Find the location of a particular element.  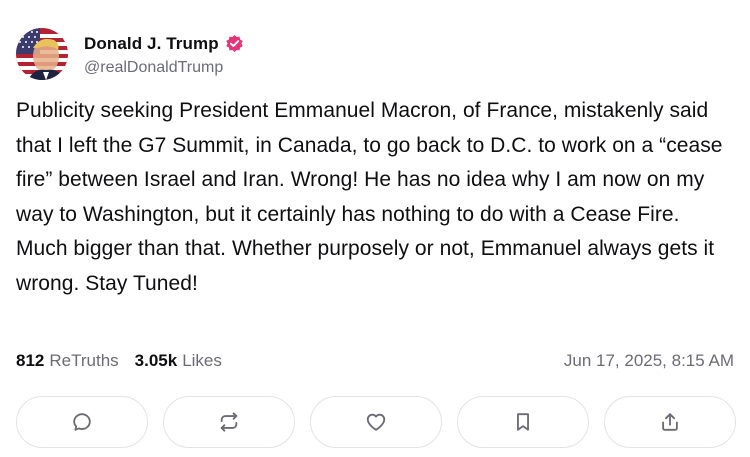

retruth-button is located at coordinates (229, 422).